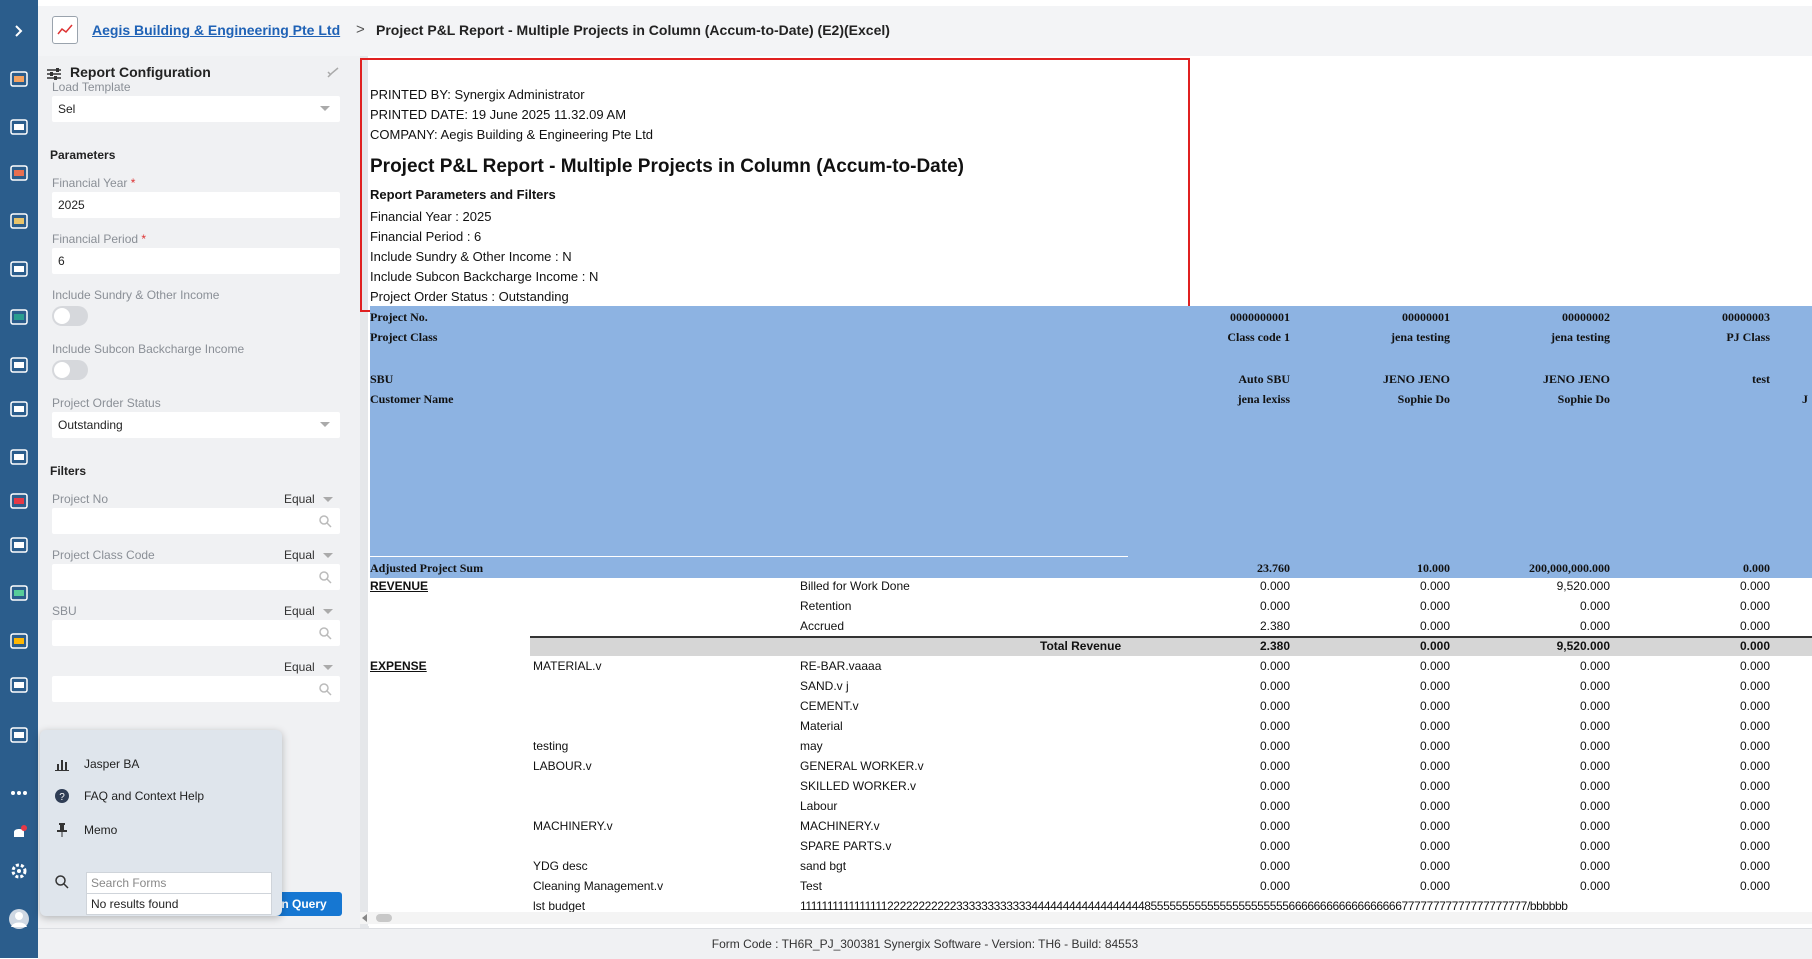  Describe the element at coordinates (196, 109) in the screenshot. I see `load-template-select: Sel` at that location.